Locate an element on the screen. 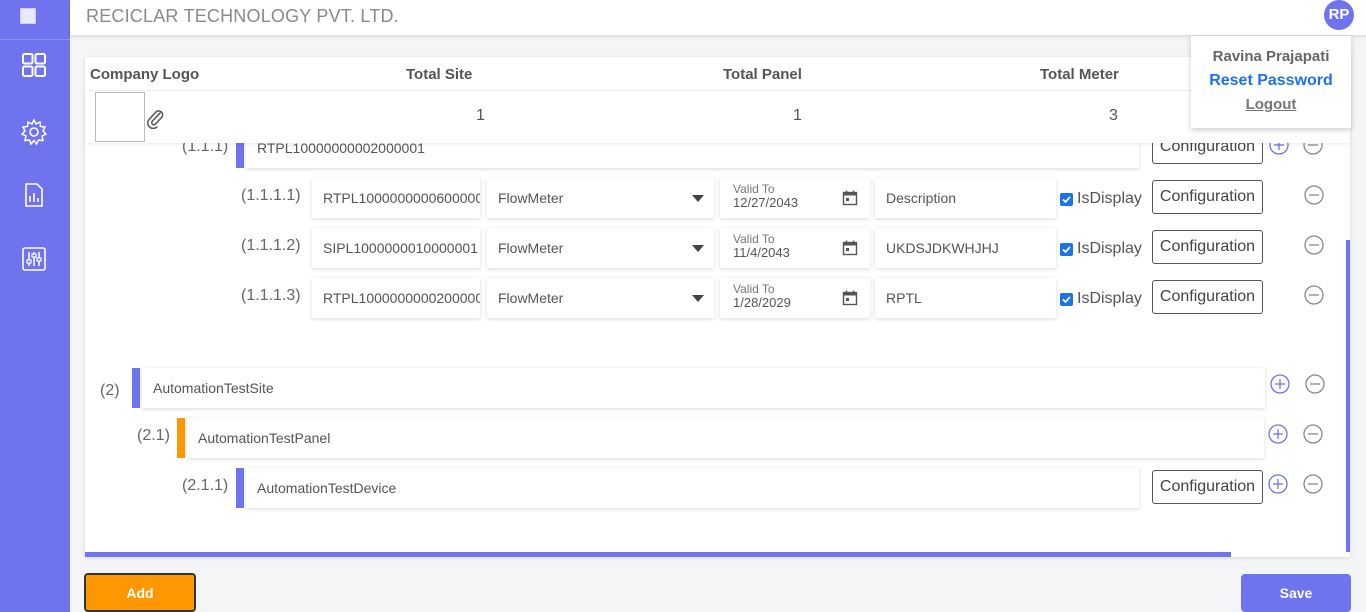 This screenshot has height=612, width=1366. meter-serial-field: RTPL10000000006000001 is located at coordinates (396, 198).